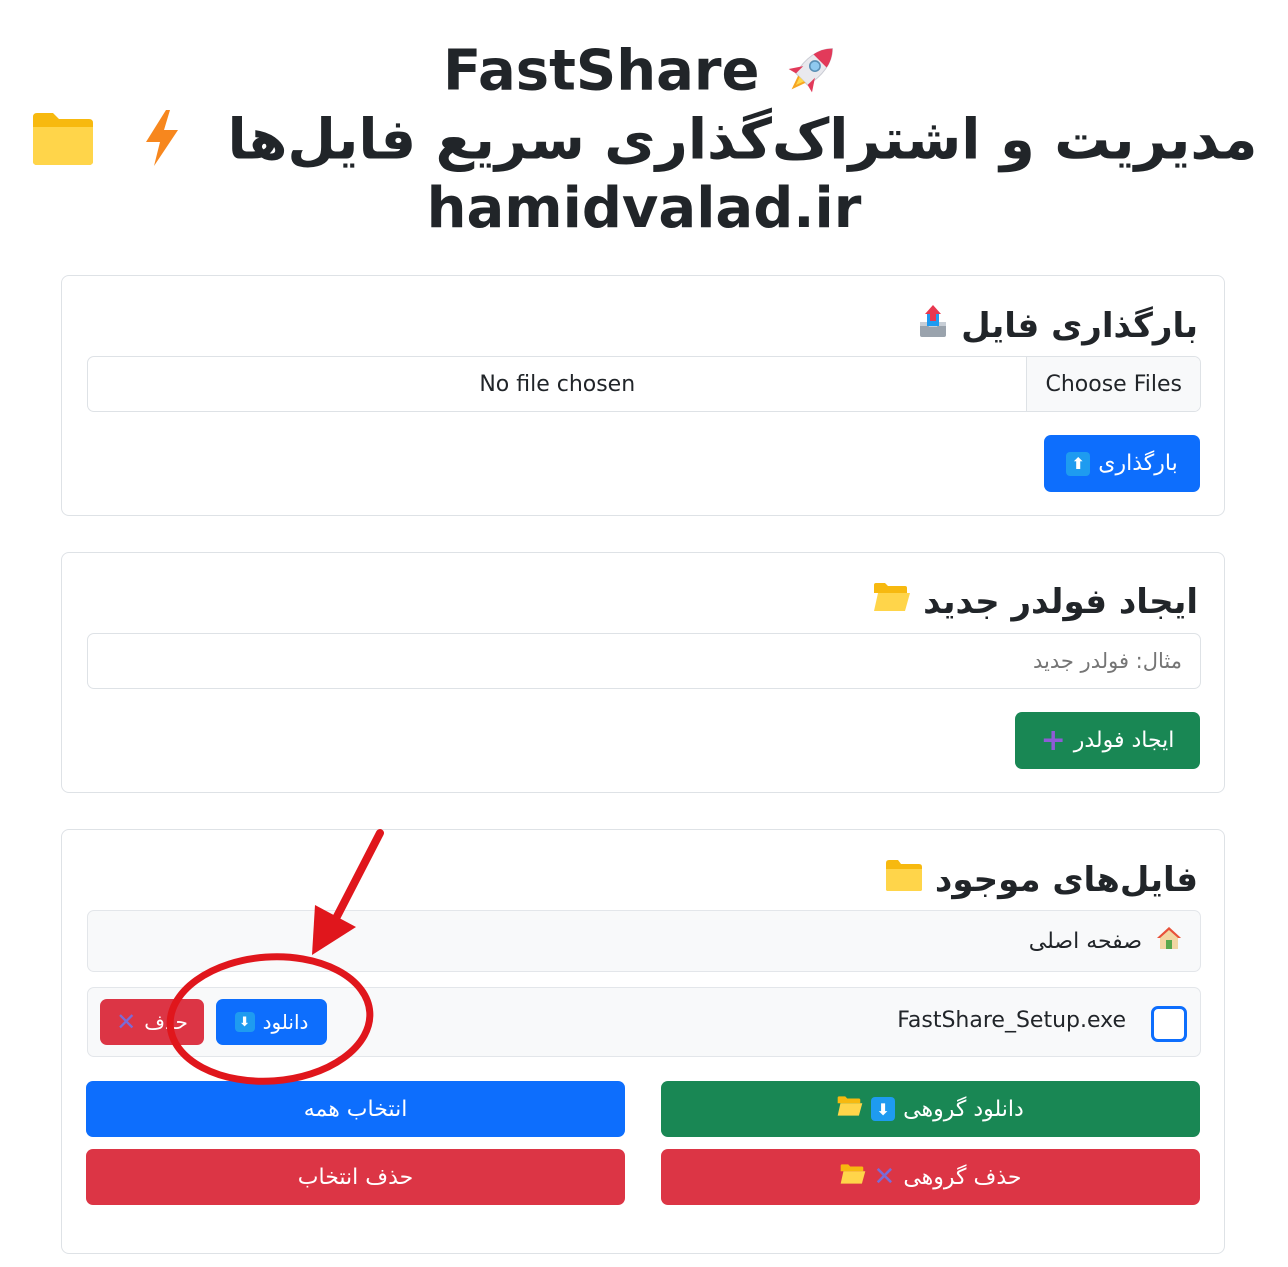 Image resolution: width=1288 pixels, height=1267 pixels. Describe the element at coordinates (962, 1177) in the screenshot. I see `bulk-delete-label: حذف گروهی` at that location.